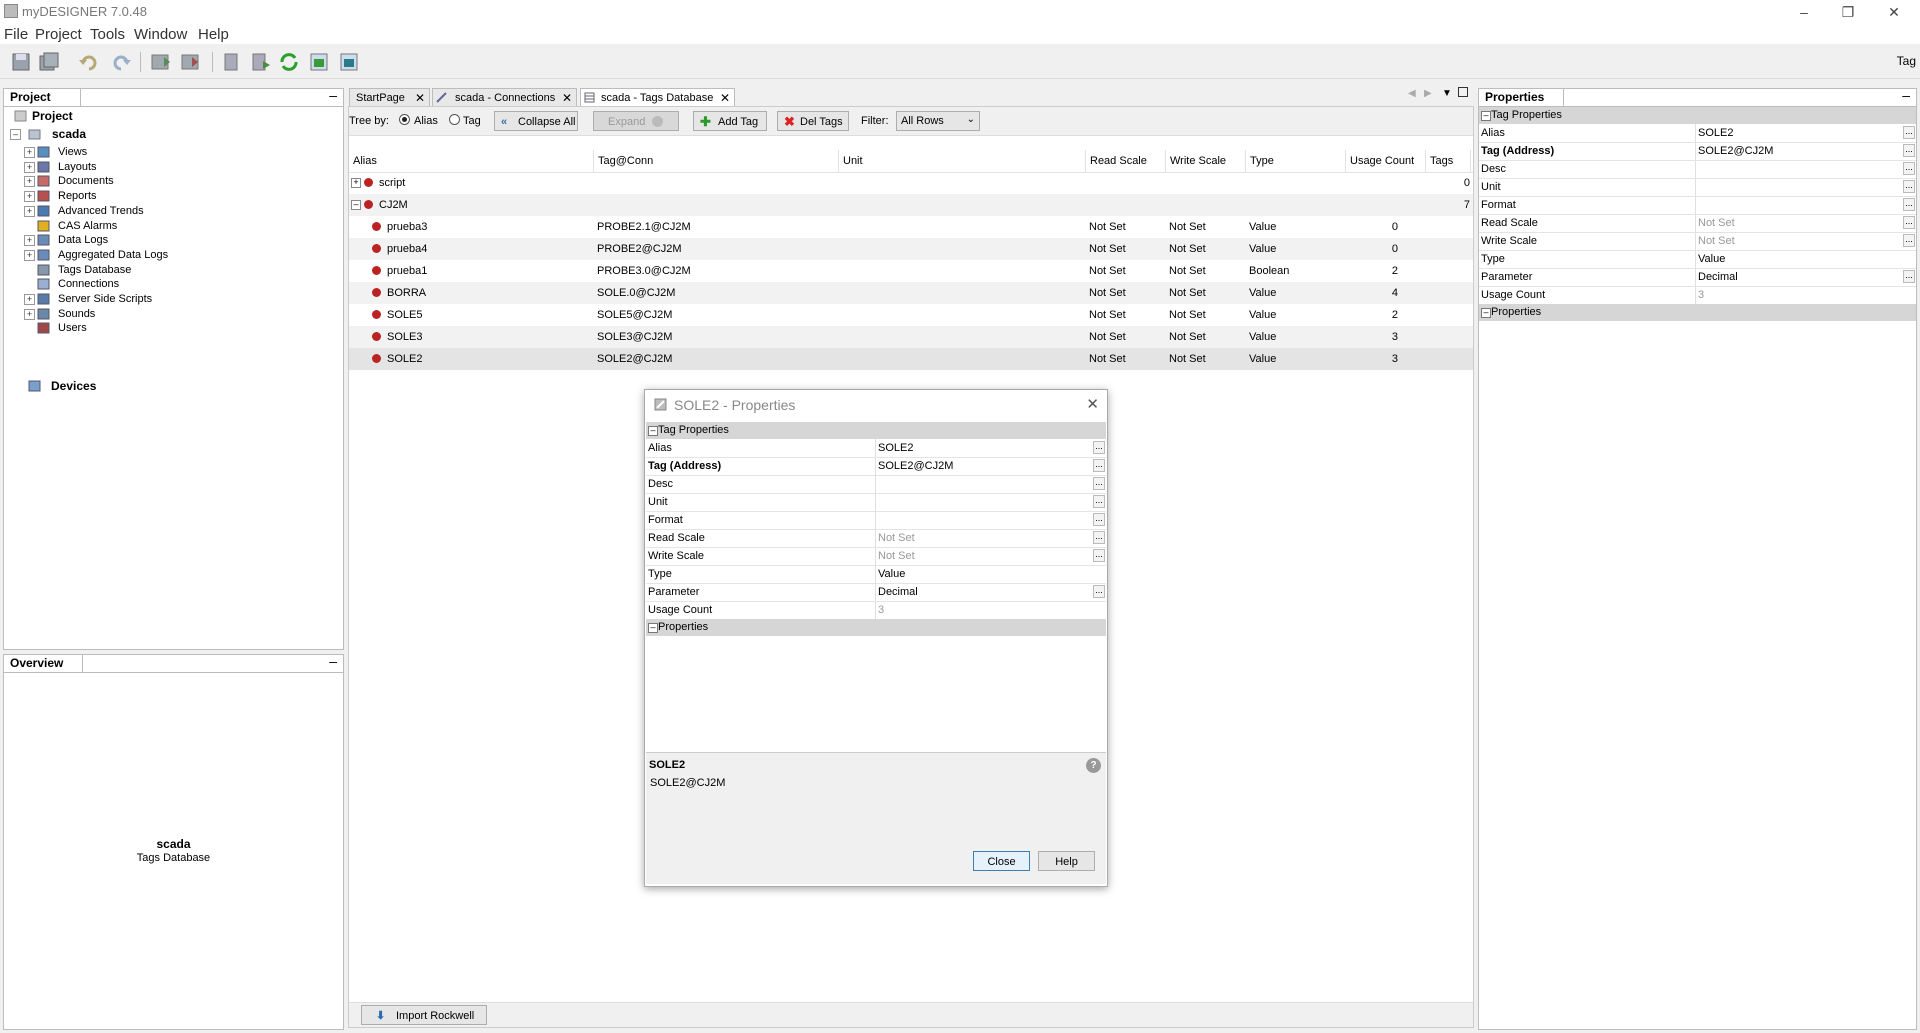  I want to click on save-icon, so click(21, 62).